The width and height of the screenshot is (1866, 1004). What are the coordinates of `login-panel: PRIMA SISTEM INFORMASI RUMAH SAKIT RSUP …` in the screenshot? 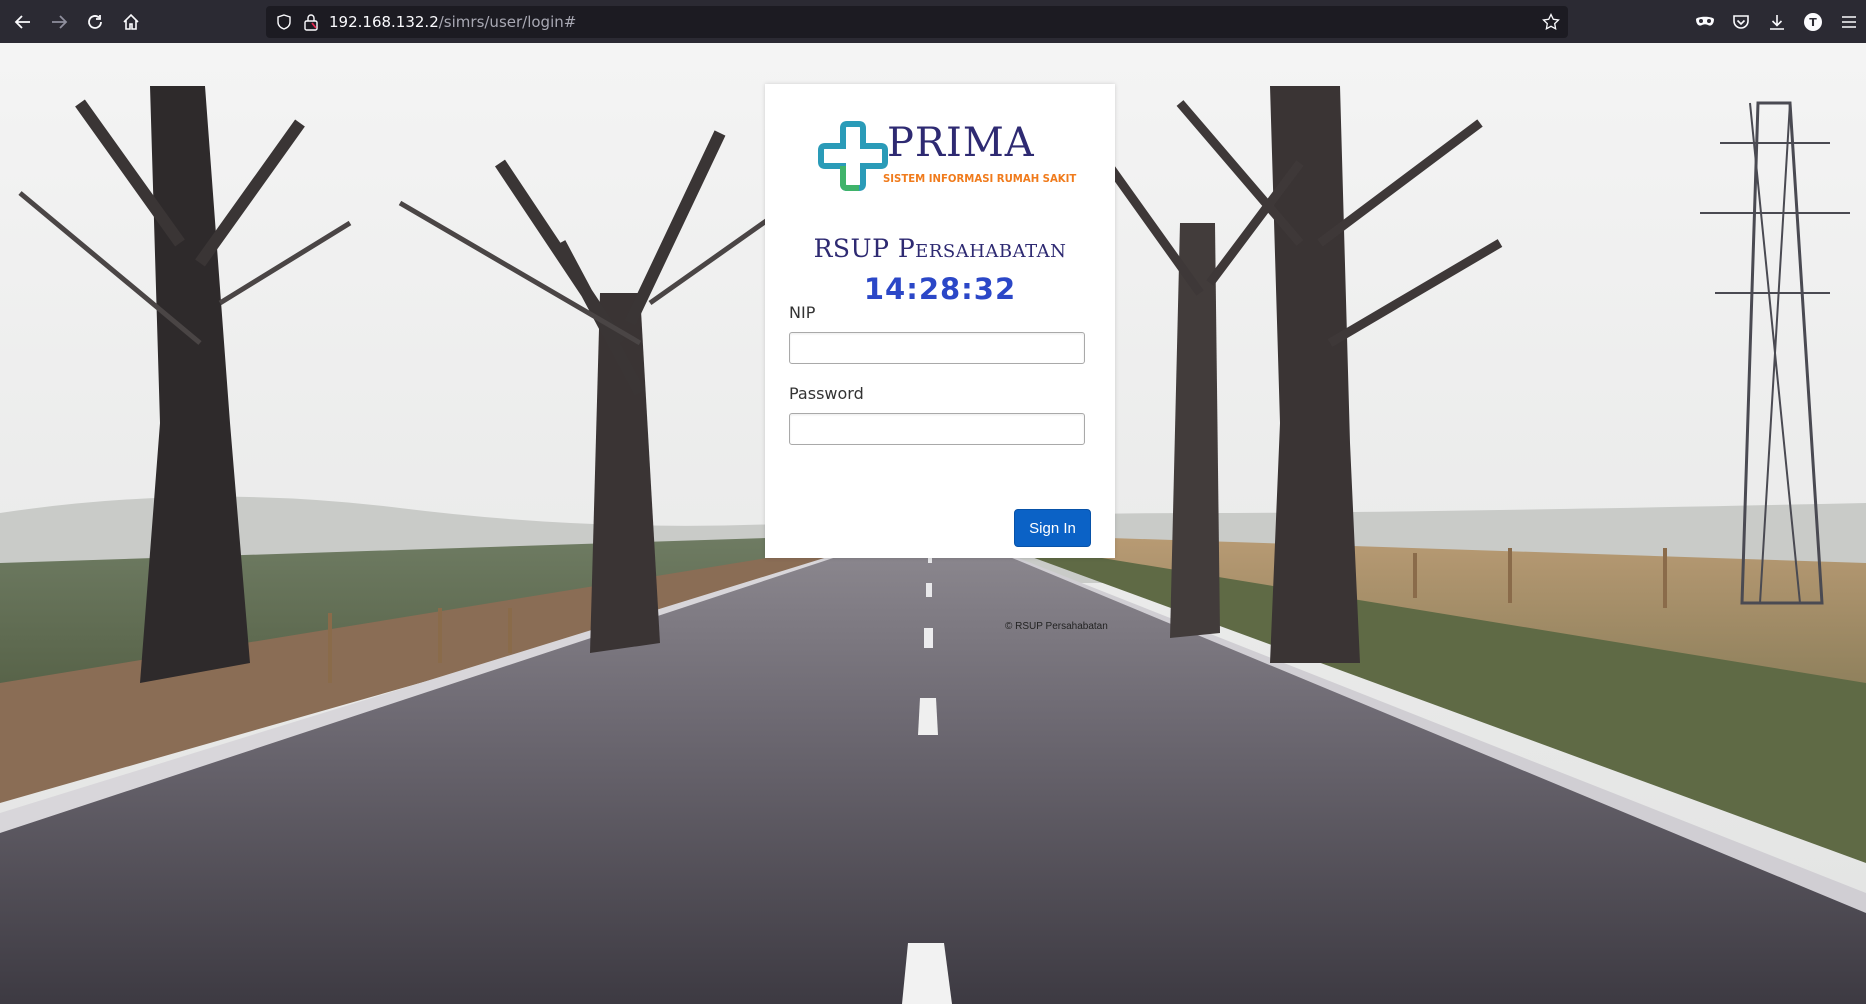 It's located at (940, 321).